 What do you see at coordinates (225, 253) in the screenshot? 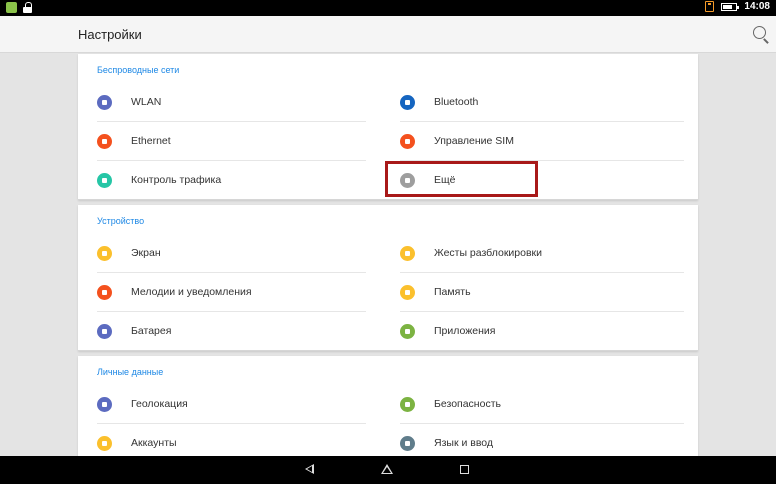
I see `setting-item-display: Экран` at bounding box center [225, 253].